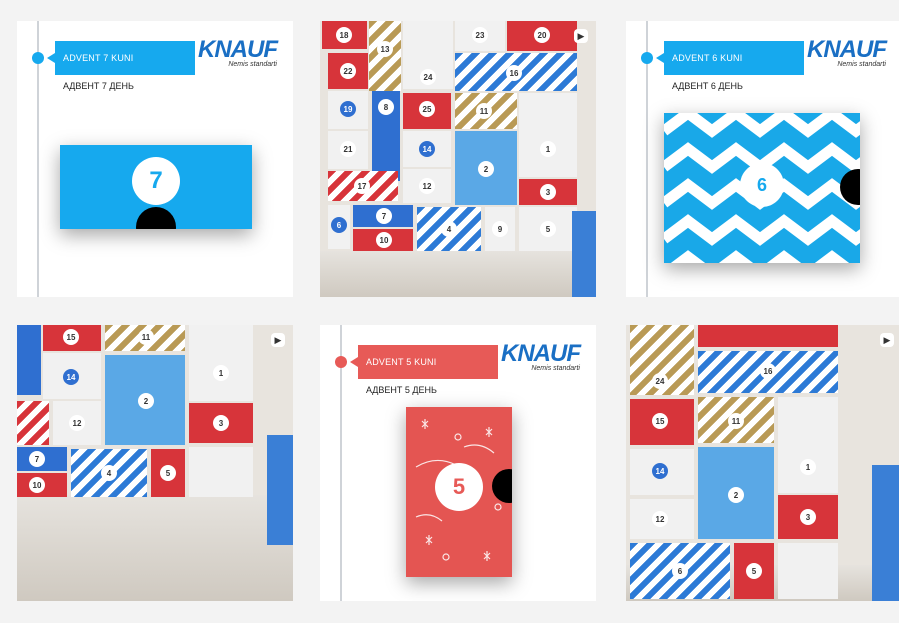  Describe the element at coordinates (348, 71) in the screenshot. I see `drawer-number: 22` at that location.